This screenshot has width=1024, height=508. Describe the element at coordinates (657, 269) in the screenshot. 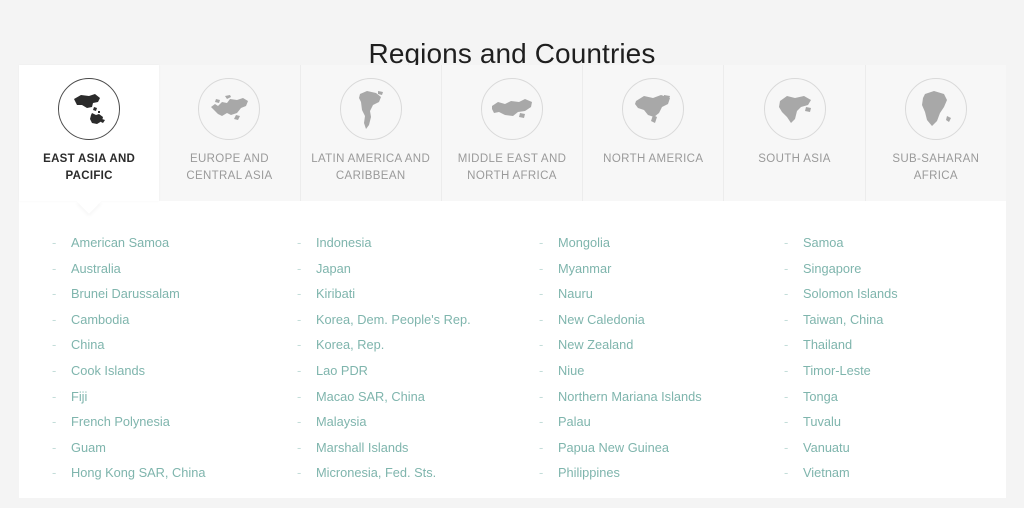

I see `country-link: - Myanmar` at that location.